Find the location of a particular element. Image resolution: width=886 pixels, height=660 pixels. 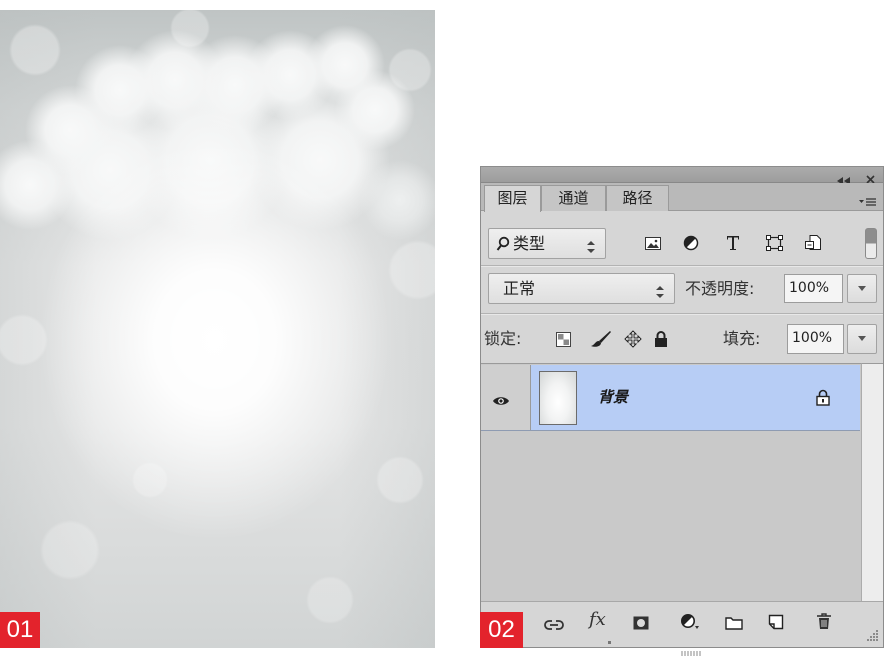

blend-mode-value: 正常 is located at coordinates (519, 288).